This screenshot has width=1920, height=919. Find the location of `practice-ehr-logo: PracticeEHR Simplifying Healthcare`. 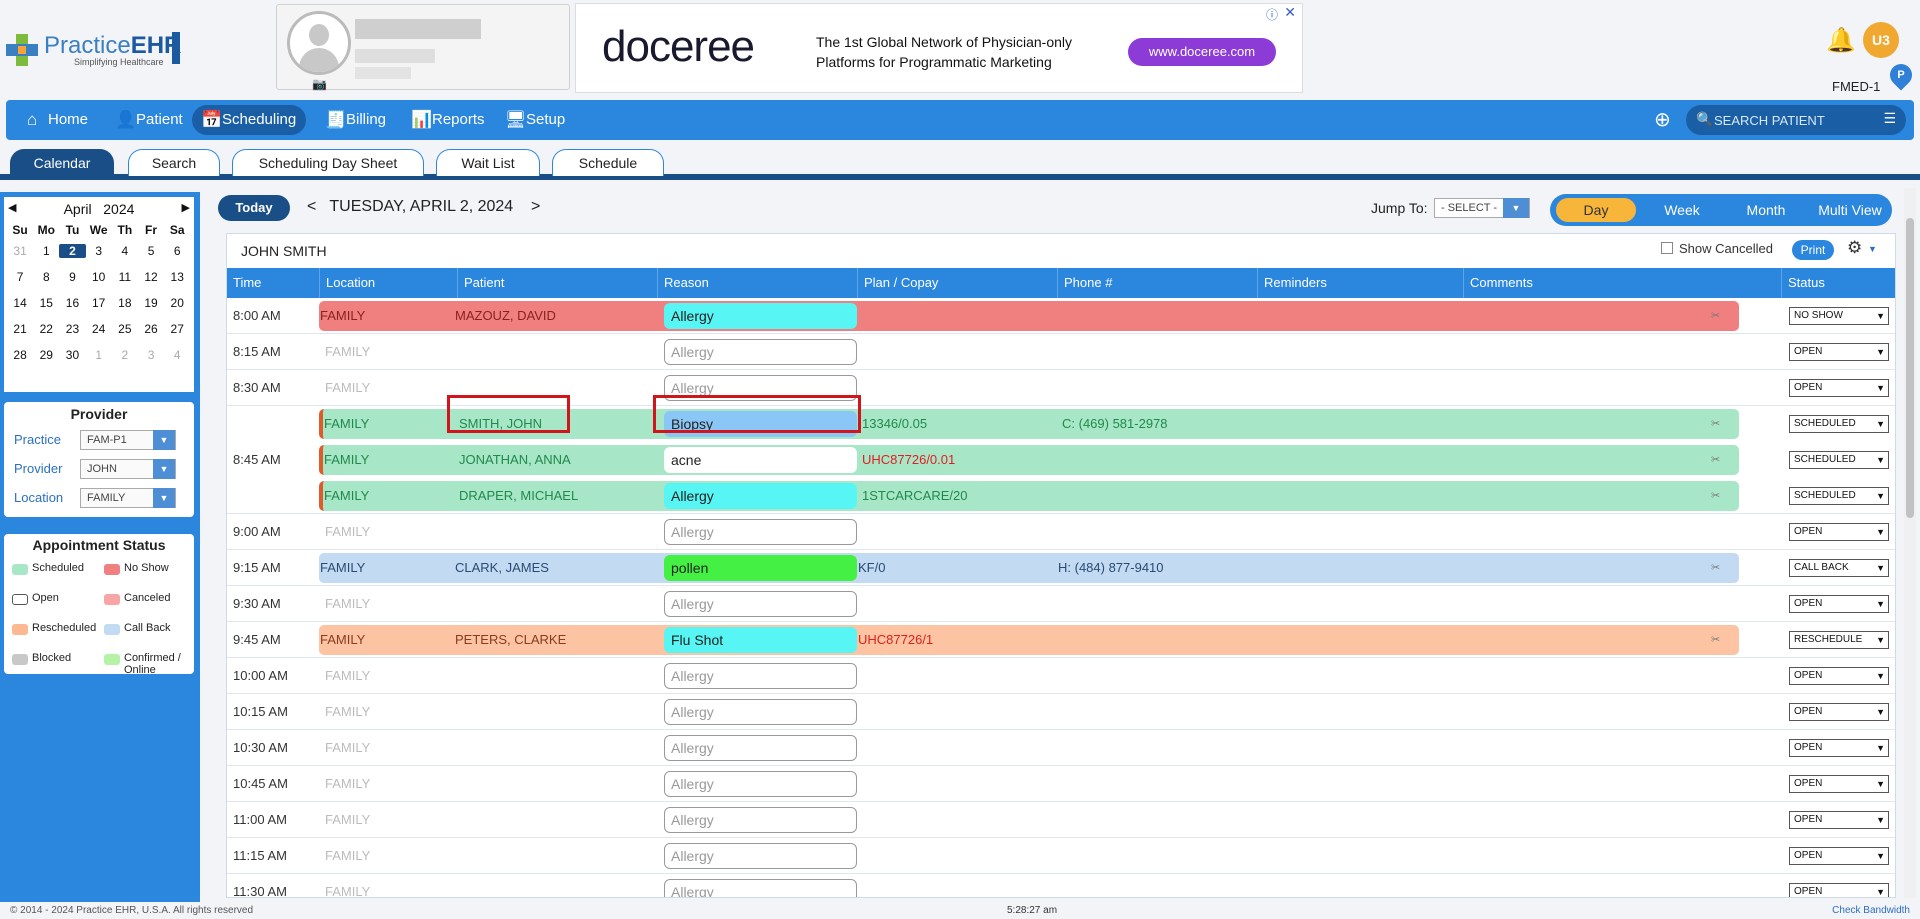

practice-ehr-logo: PracticeEHR Simplifying Healthcare is located at coordinates (93, 49).